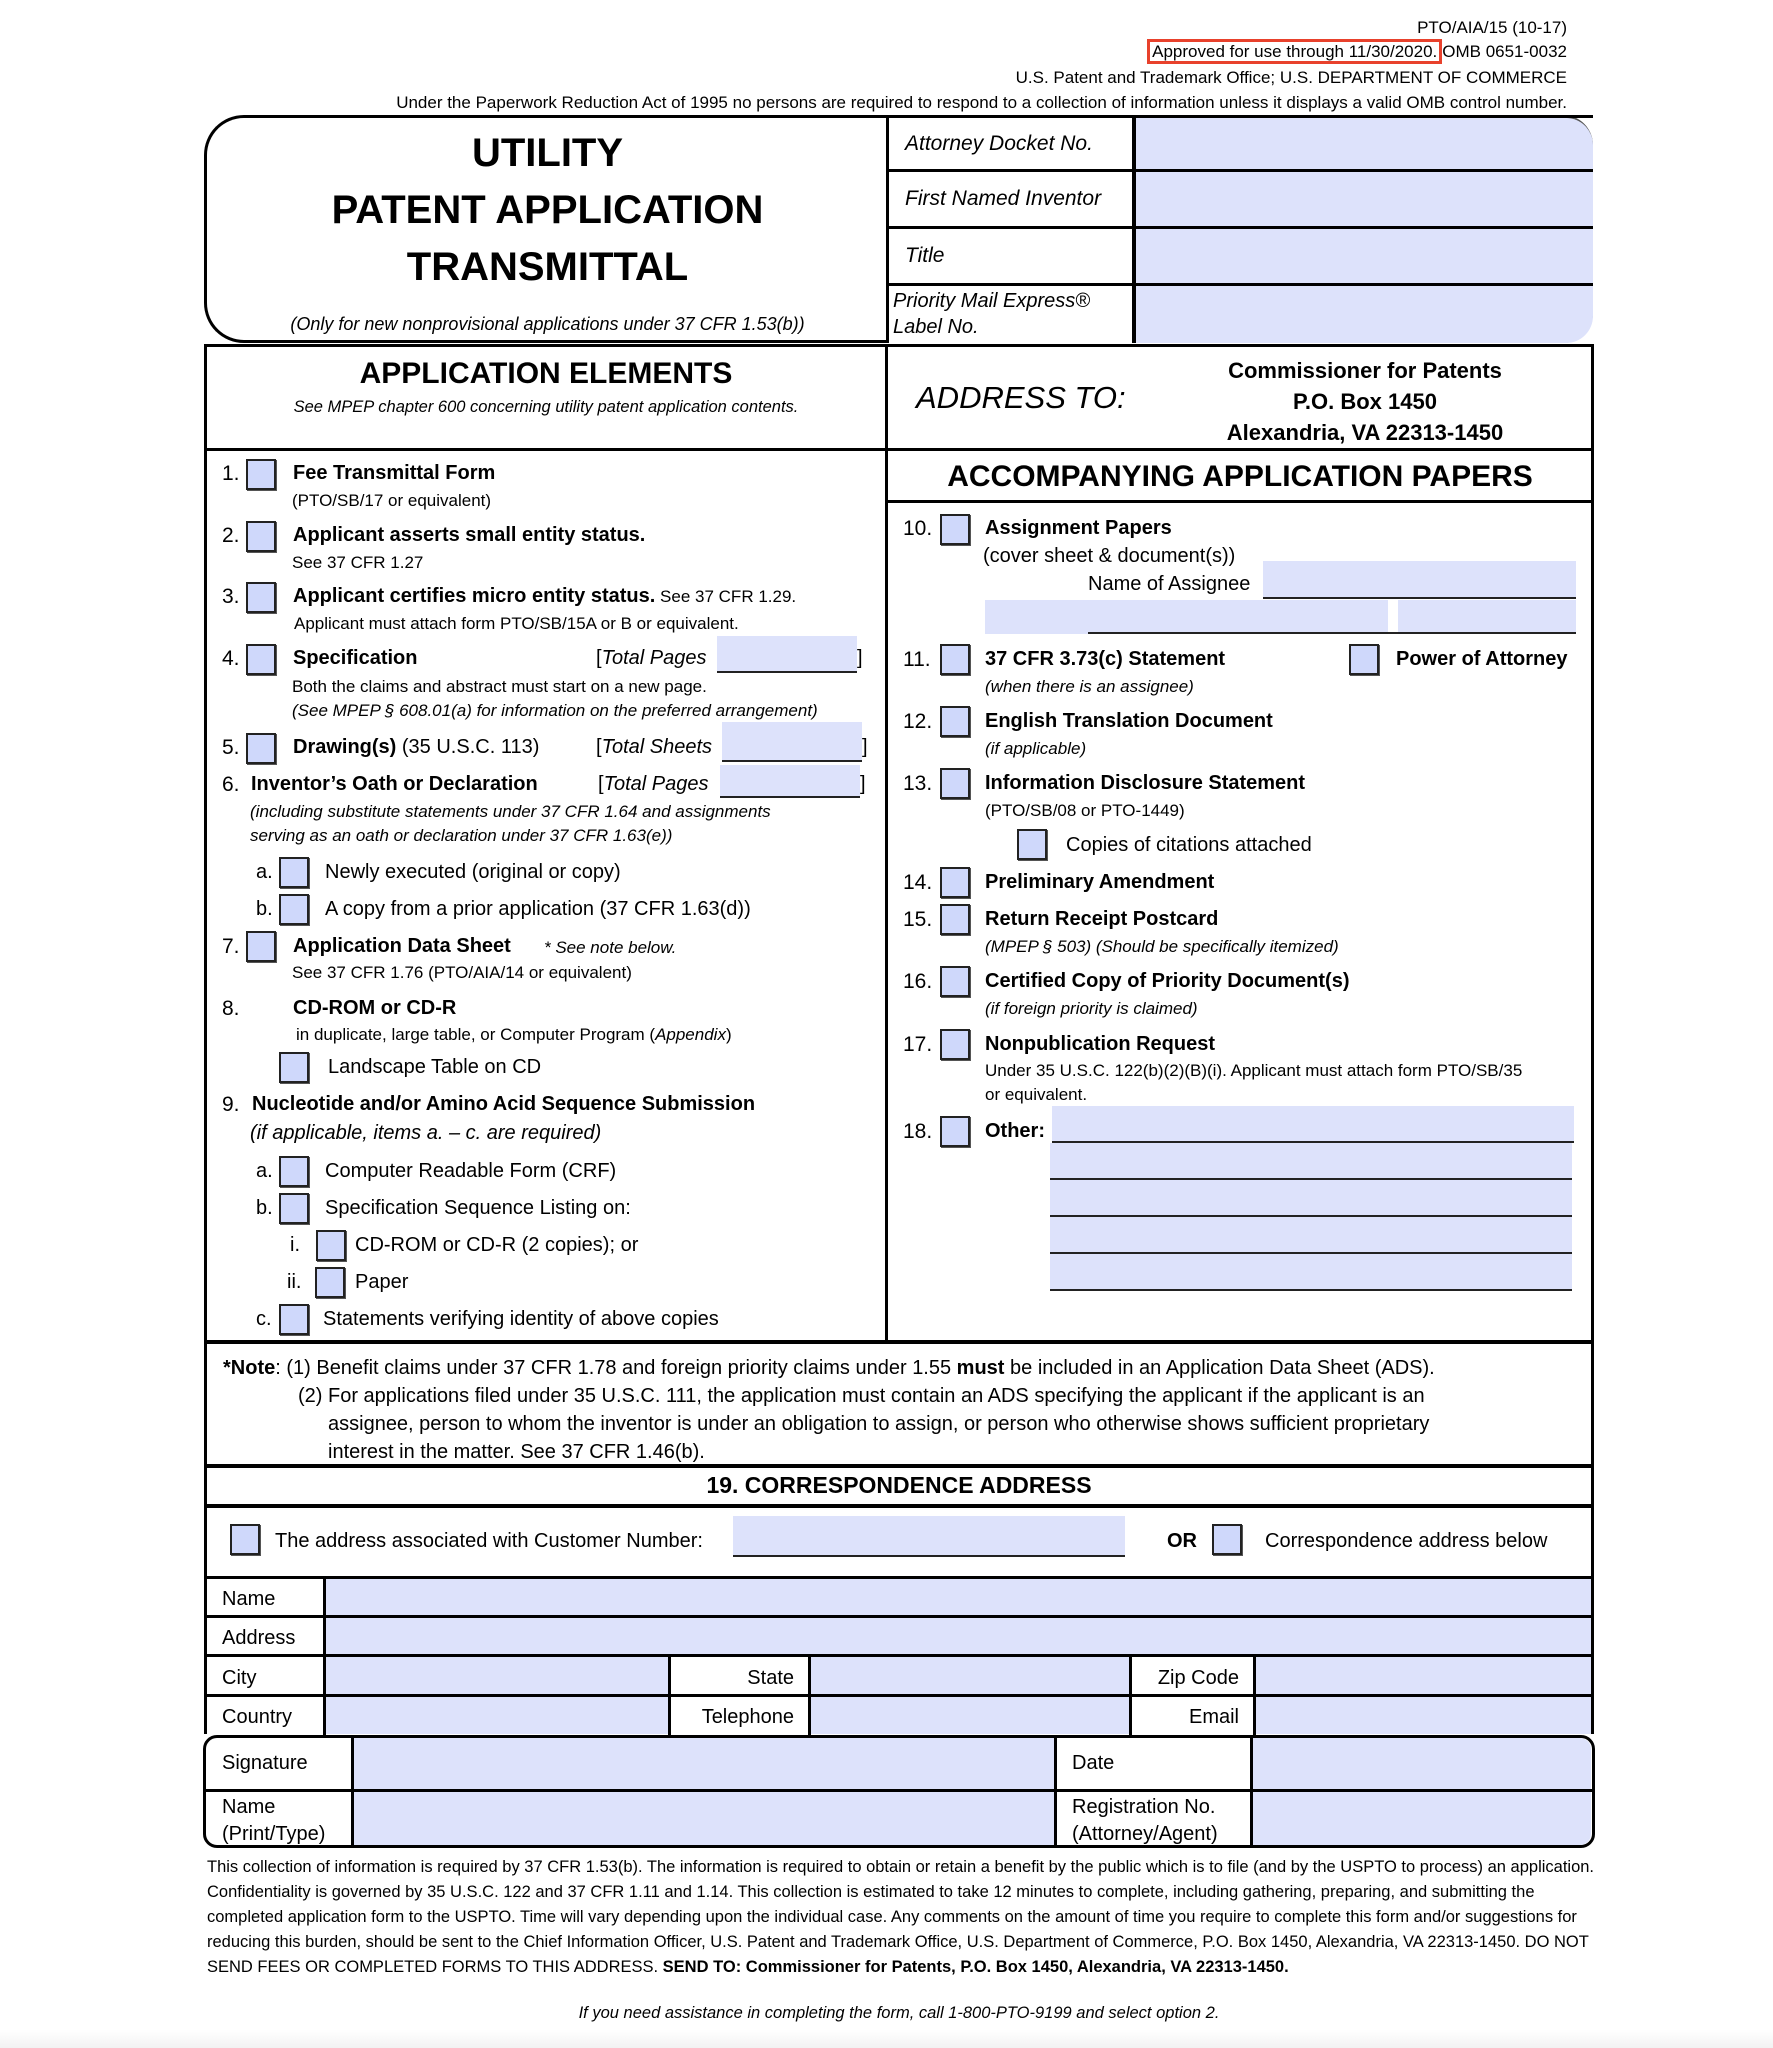 Image resolution: width=1773 pixels, height=2048 pixels. Describe the element at coordinates (1032, 844) in the screenshot. I see `copies-citations-checkbox` at that location.